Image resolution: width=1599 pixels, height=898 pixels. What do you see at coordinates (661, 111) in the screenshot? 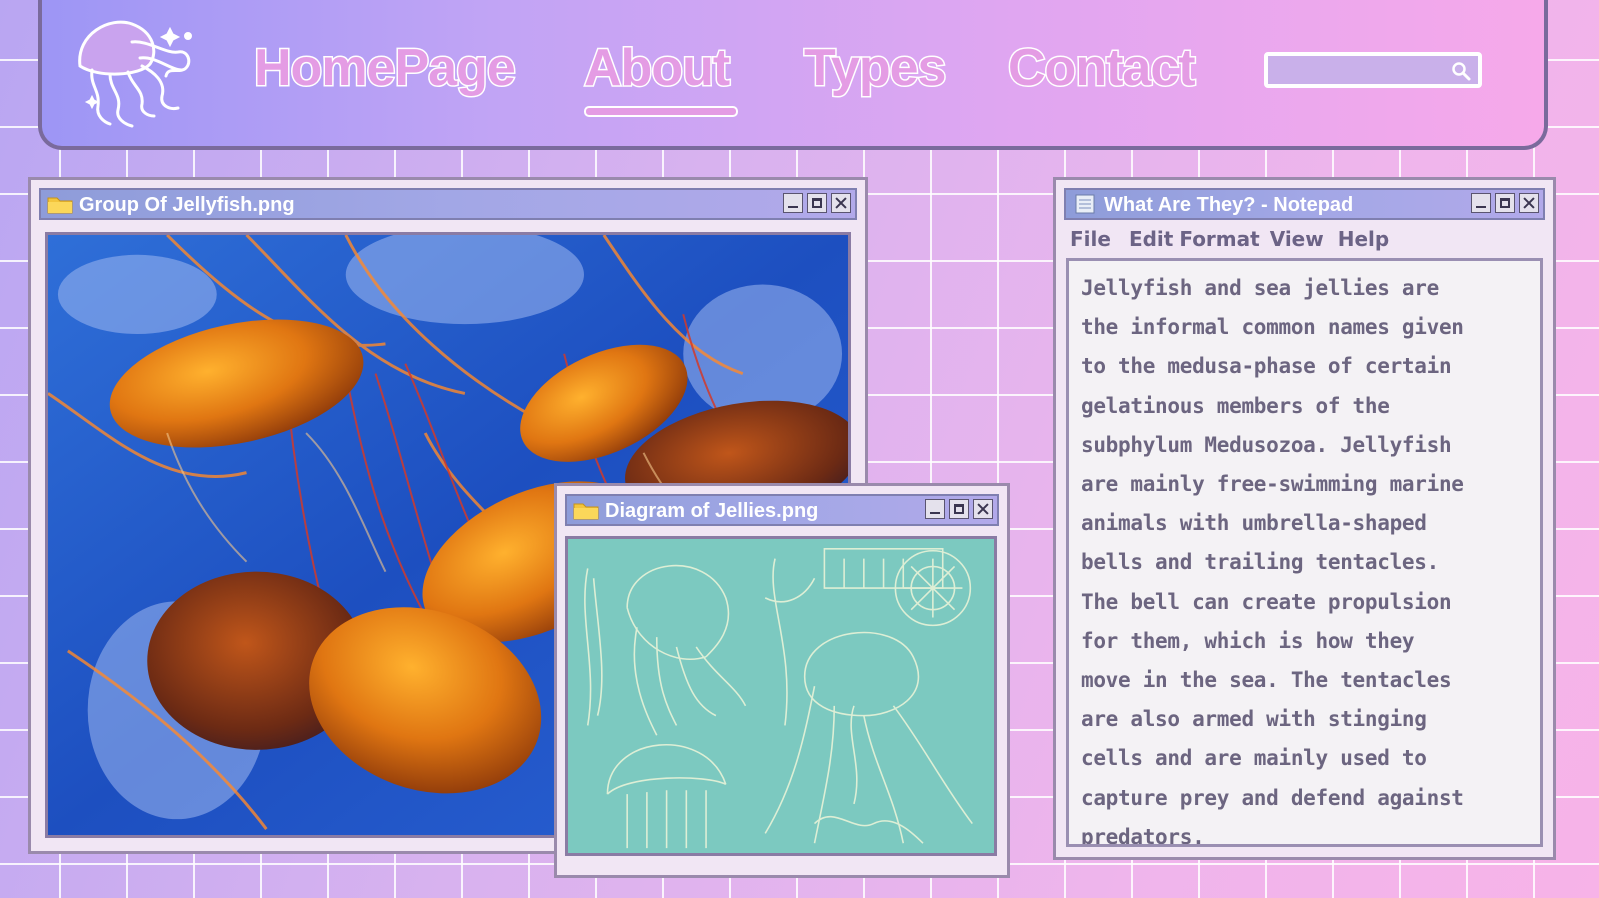
I see `active-link-underline` at bounding box center [661, 111].